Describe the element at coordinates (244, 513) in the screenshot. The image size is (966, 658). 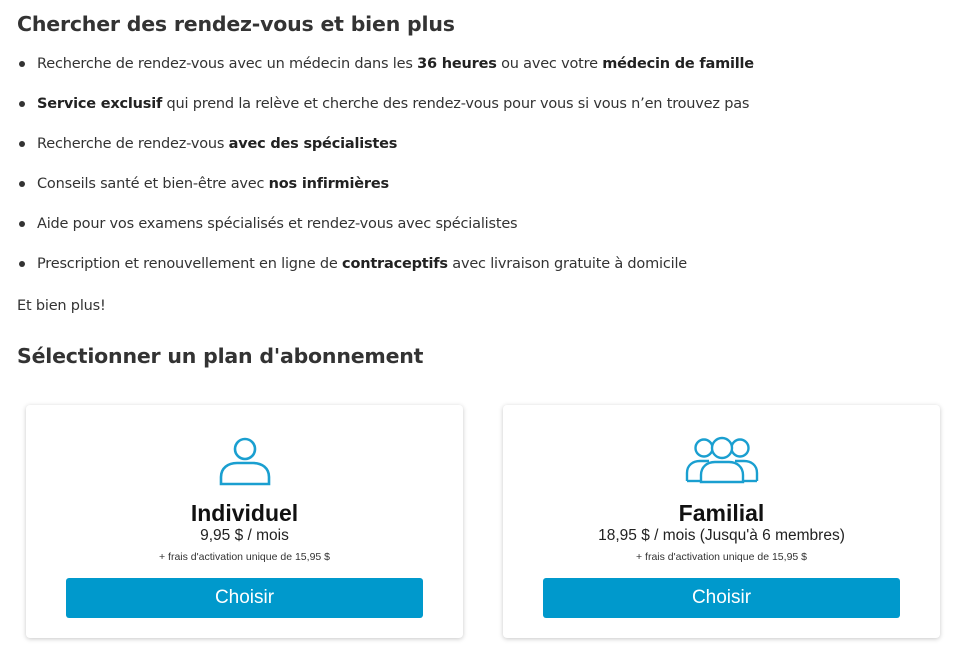
I see `plan-name: Individuel` at that location.